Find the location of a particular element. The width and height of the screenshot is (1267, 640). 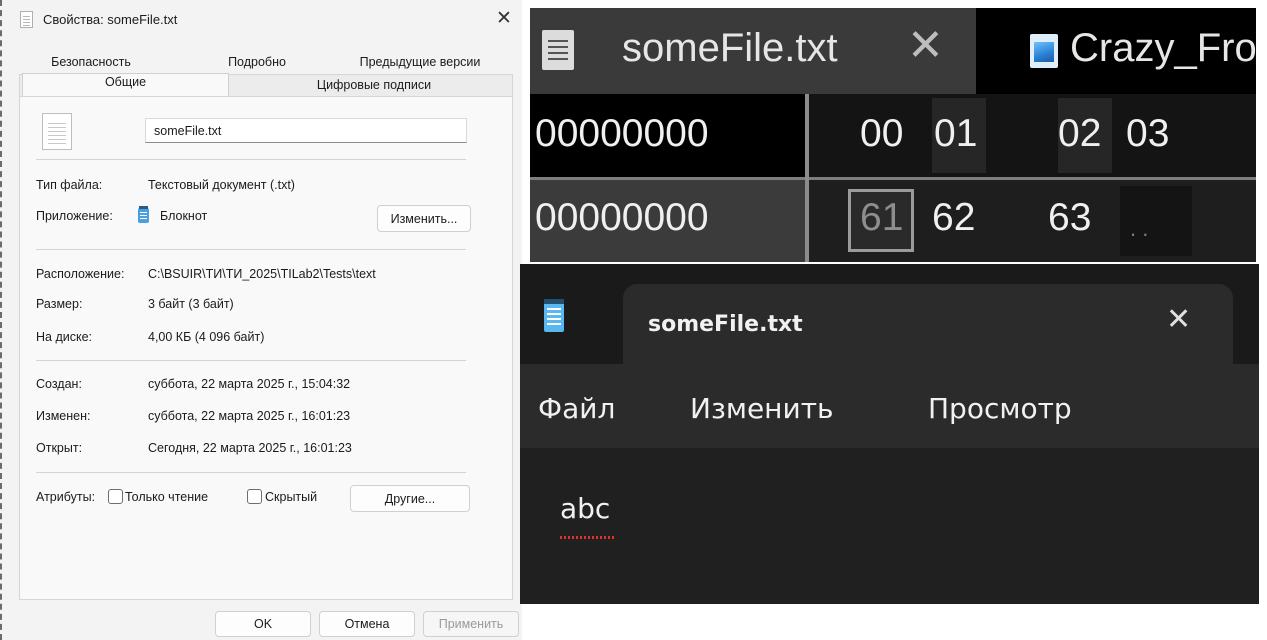

notepad-menu-bar is located at coordinates (889, 406).